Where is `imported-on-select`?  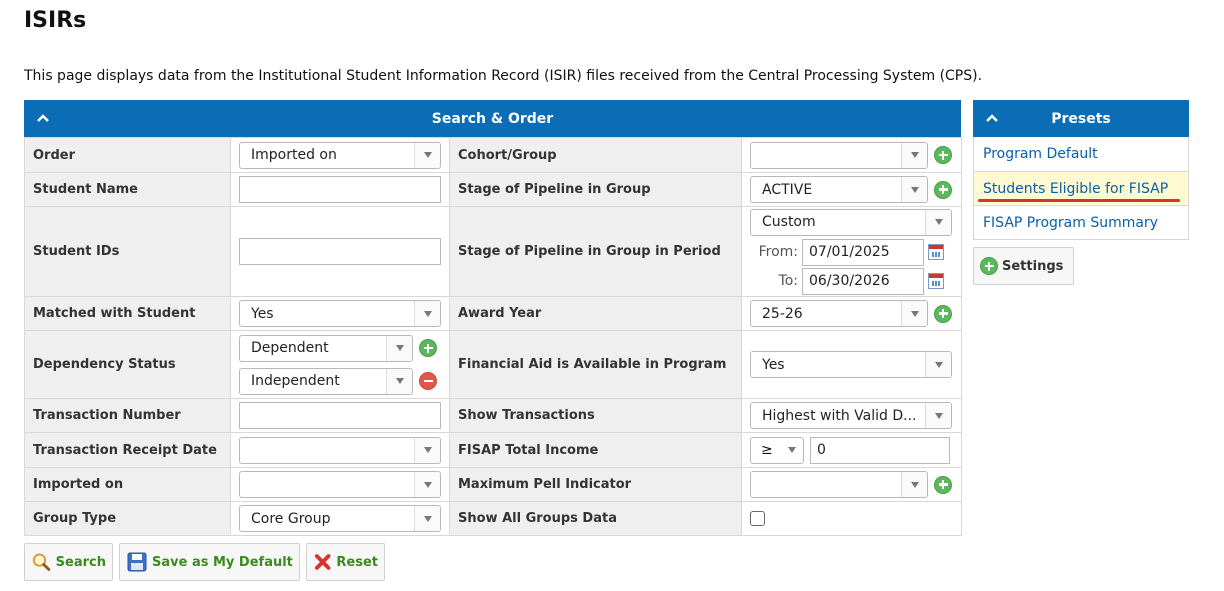 imported-on-select is located at coordinates (340, 484).